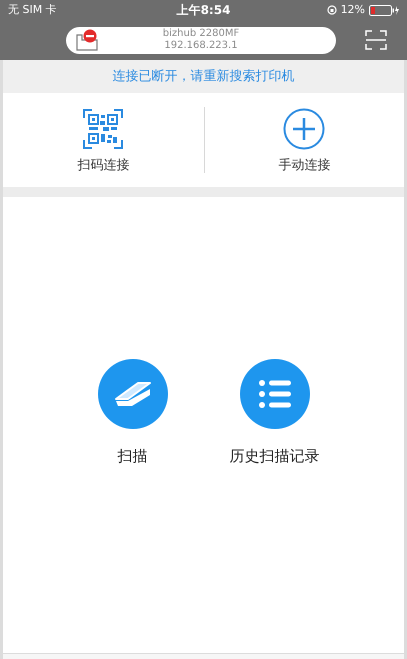 This screenshot has width=407, height=659. Describe the element at coordinates (103, 129) in the screenshot. I see `qr-code-icon` at that location.